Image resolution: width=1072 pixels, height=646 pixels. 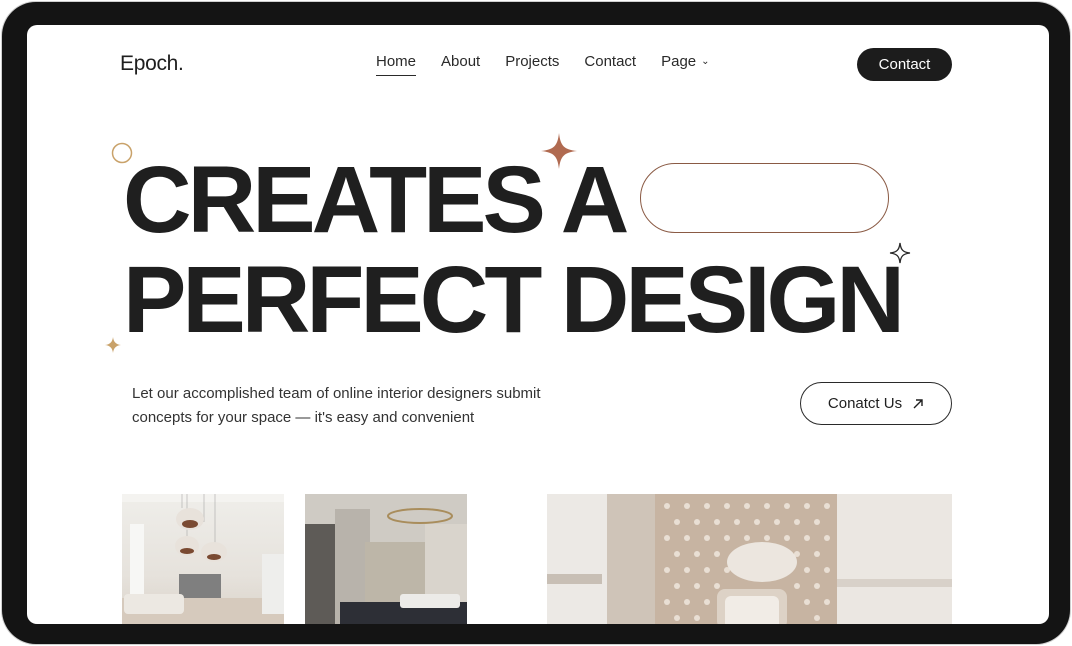 What do you see at coordinates (203, 559) in the screenshot?
I see `living-room-photo` at bounding box center [203, 559].